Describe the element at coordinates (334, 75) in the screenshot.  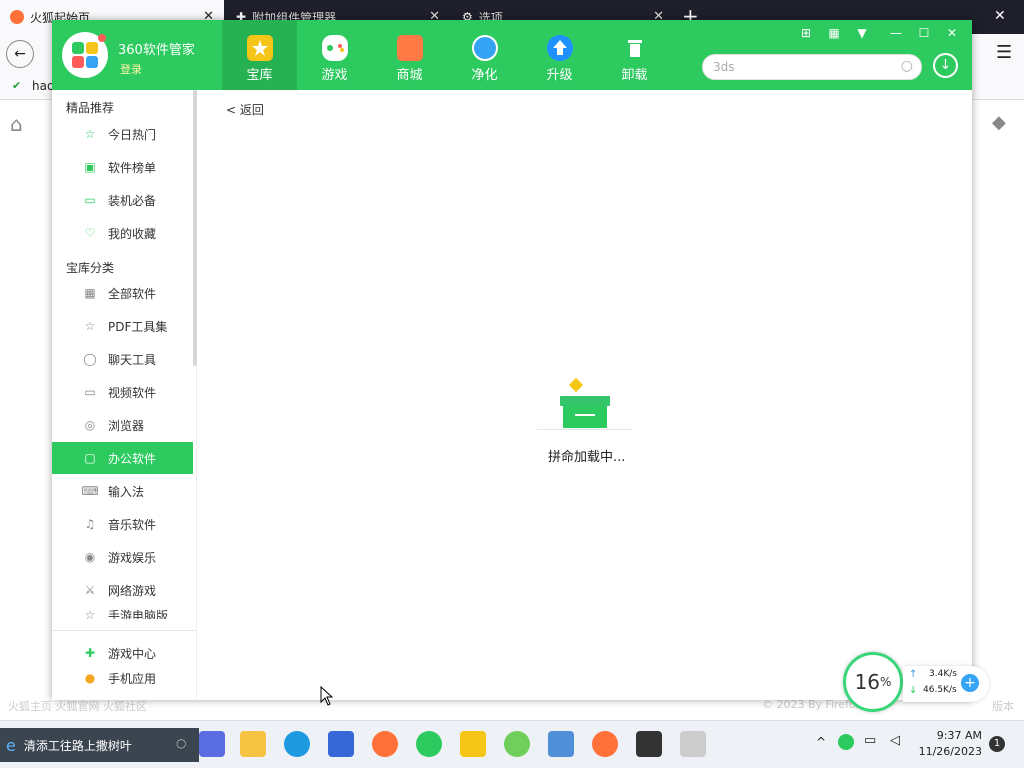
I see `nav-label: 游戏` at that location.